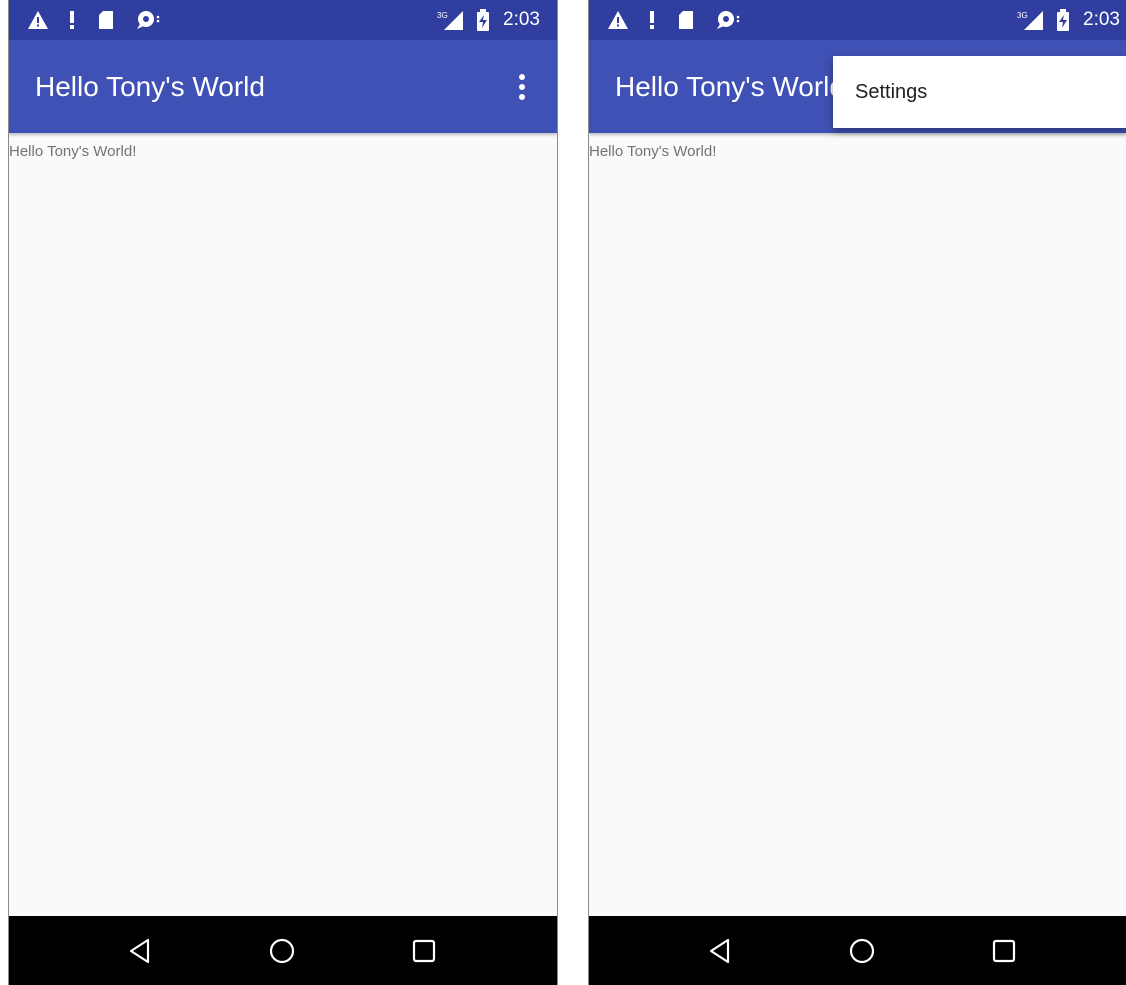 The height and width of the screenshot is (985, 1126). I want to click on menu-item-settings: Settings, so click(979, 92).